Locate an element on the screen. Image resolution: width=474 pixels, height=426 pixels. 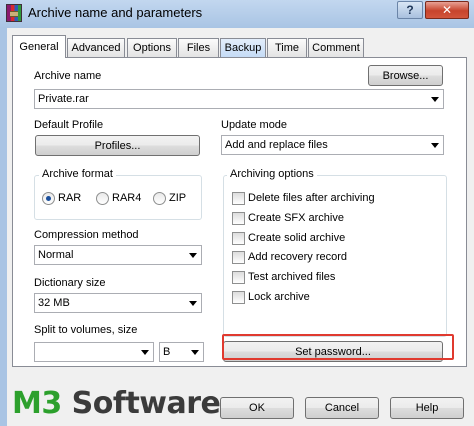
checkbox-test-archived is located at coordinates (238, 277).